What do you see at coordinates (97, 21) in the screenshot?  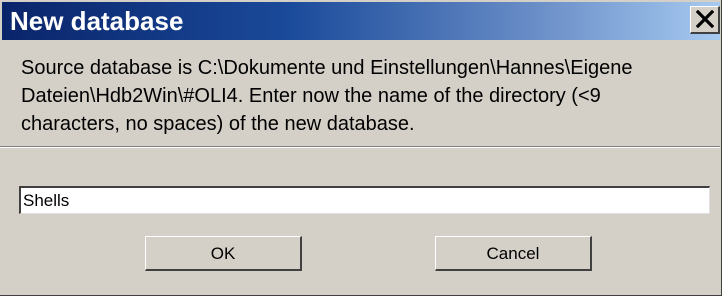 I see `window-title: New database` at bounding box center [97, 21].